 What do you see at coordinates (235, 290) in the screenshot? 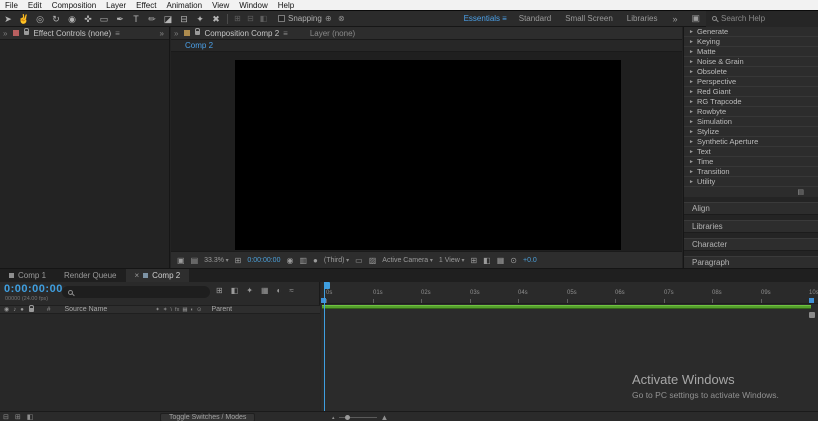
I see `draft-3d-icon: ◧` at bounding box center [235, 290].